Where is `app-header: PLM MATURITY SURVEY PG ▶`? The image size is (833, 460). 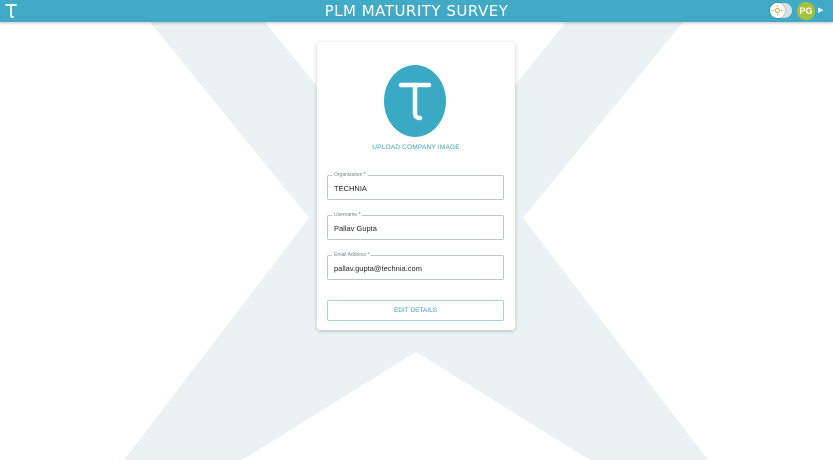
app-header: PLM MATURITY SURVEY PG ▶ is located at coordinates (416, 11).